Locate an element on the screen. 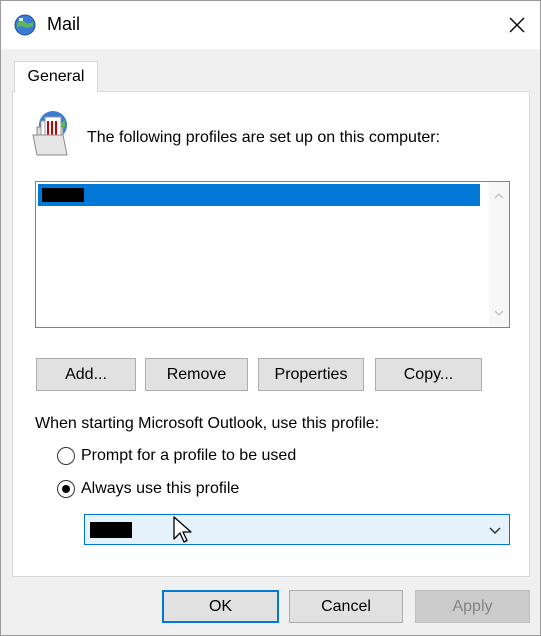 The height and width of the screenshot is (636, 541). remove-button: Remove is located at coordinates (196, 374).